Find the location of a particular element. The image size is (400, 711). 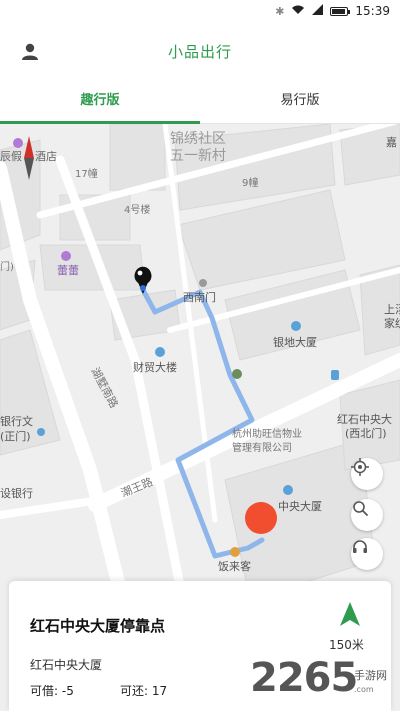

label-wuye1: 杭州助旺信物业 is located at coordinates (267, 433).